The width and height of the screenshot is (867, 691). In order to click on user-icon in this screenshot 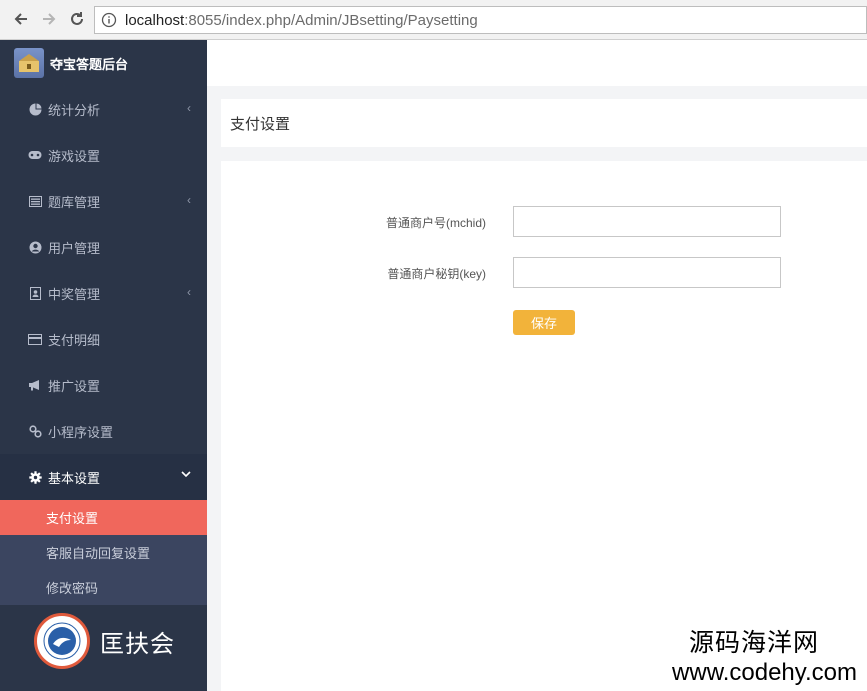, I will do `click(35, 247)`.